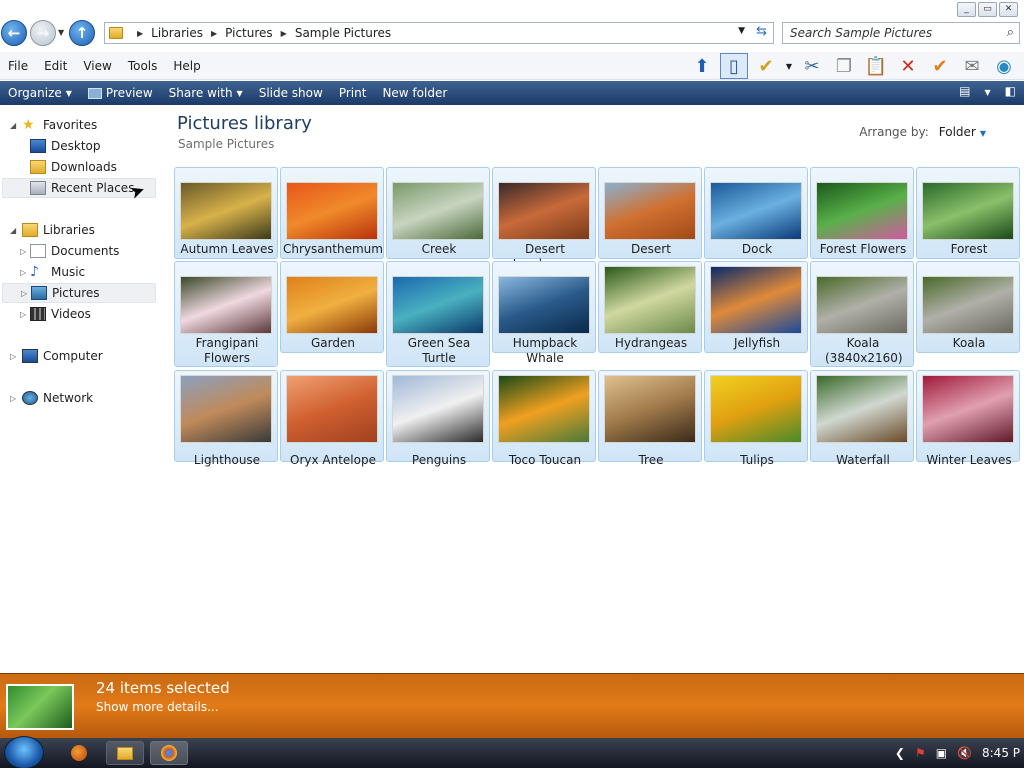 This screenshot has height=768, width=1024. What do you see at coordinates (169, 753) in the screenshot?
I see `chrome-taskbar-icon` at bounding box center [169, 753].